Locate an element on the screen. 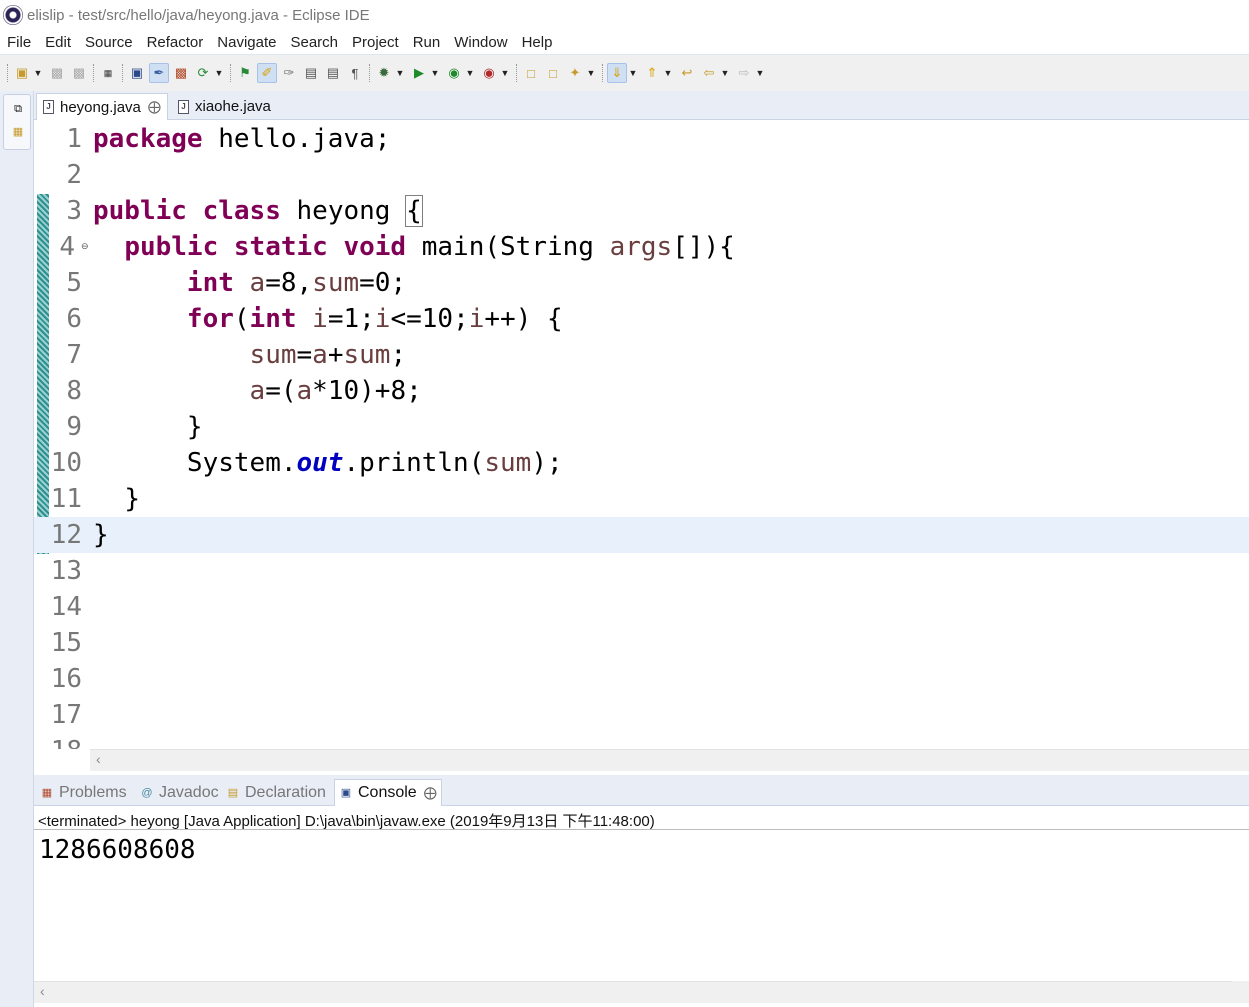 This screenshot has height=1007, width=1249. run-icon: ▶ is located at coordinates (419, 73).